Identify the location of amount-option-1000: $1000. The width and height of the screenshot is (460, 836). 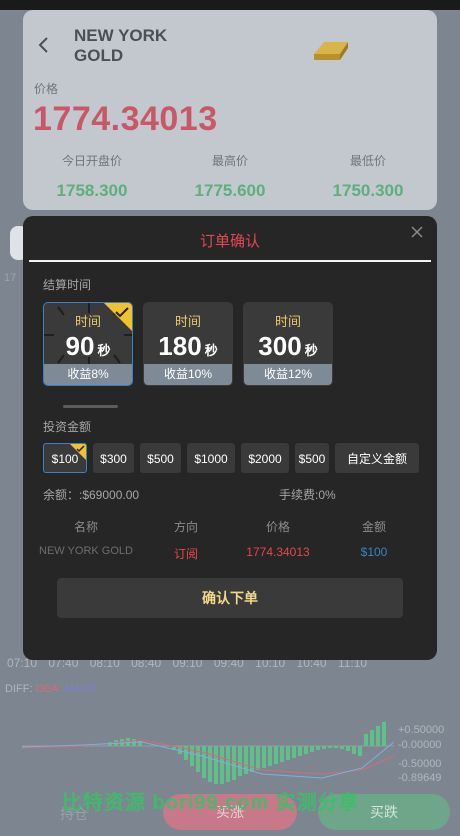
(211, 458).